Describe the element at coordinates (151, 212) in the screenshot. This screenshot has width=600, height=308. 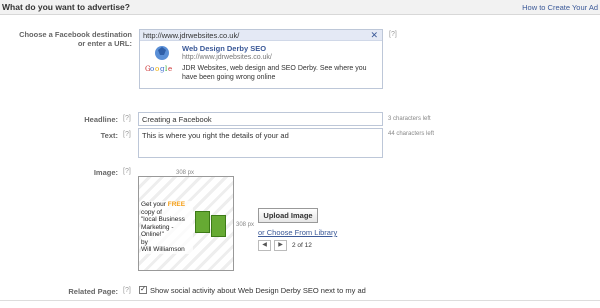
I see `promo-line1b: copy of` at that location.